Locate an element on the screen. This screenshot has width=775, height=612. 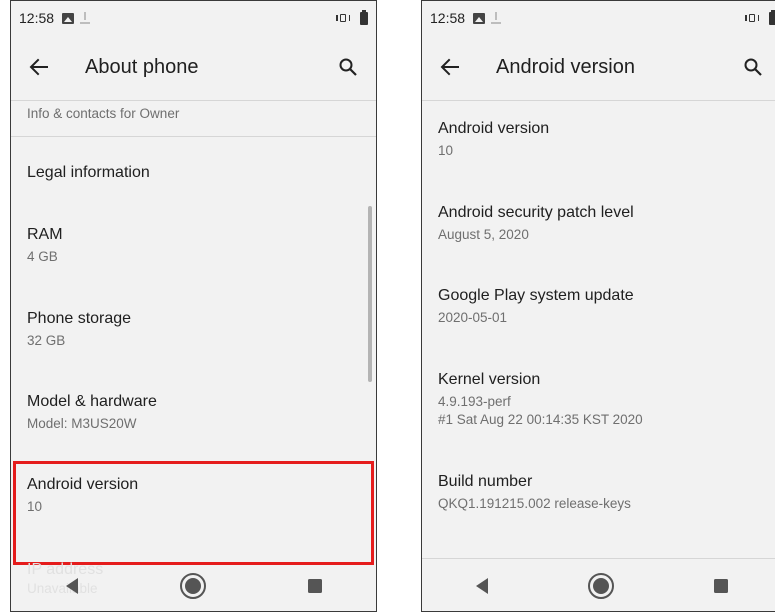
list-item-android-version: Android version 10 is located at coordinates (601, 139).